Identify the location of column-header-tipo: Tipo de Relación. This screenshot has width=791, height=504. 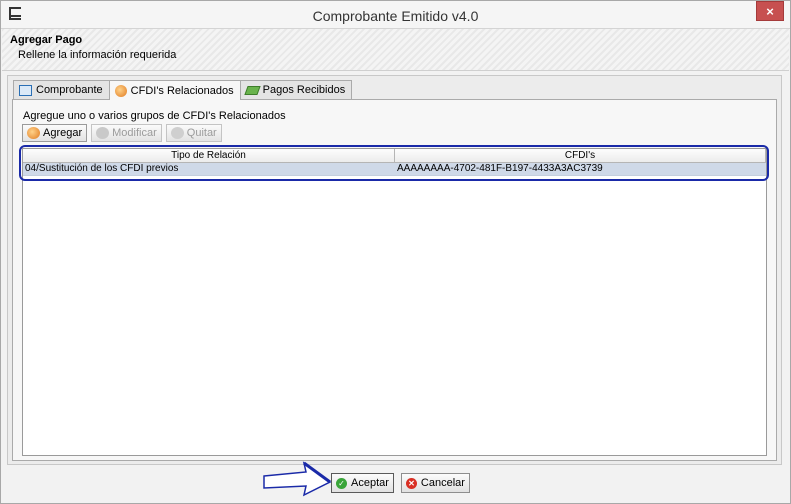
(209, 156).